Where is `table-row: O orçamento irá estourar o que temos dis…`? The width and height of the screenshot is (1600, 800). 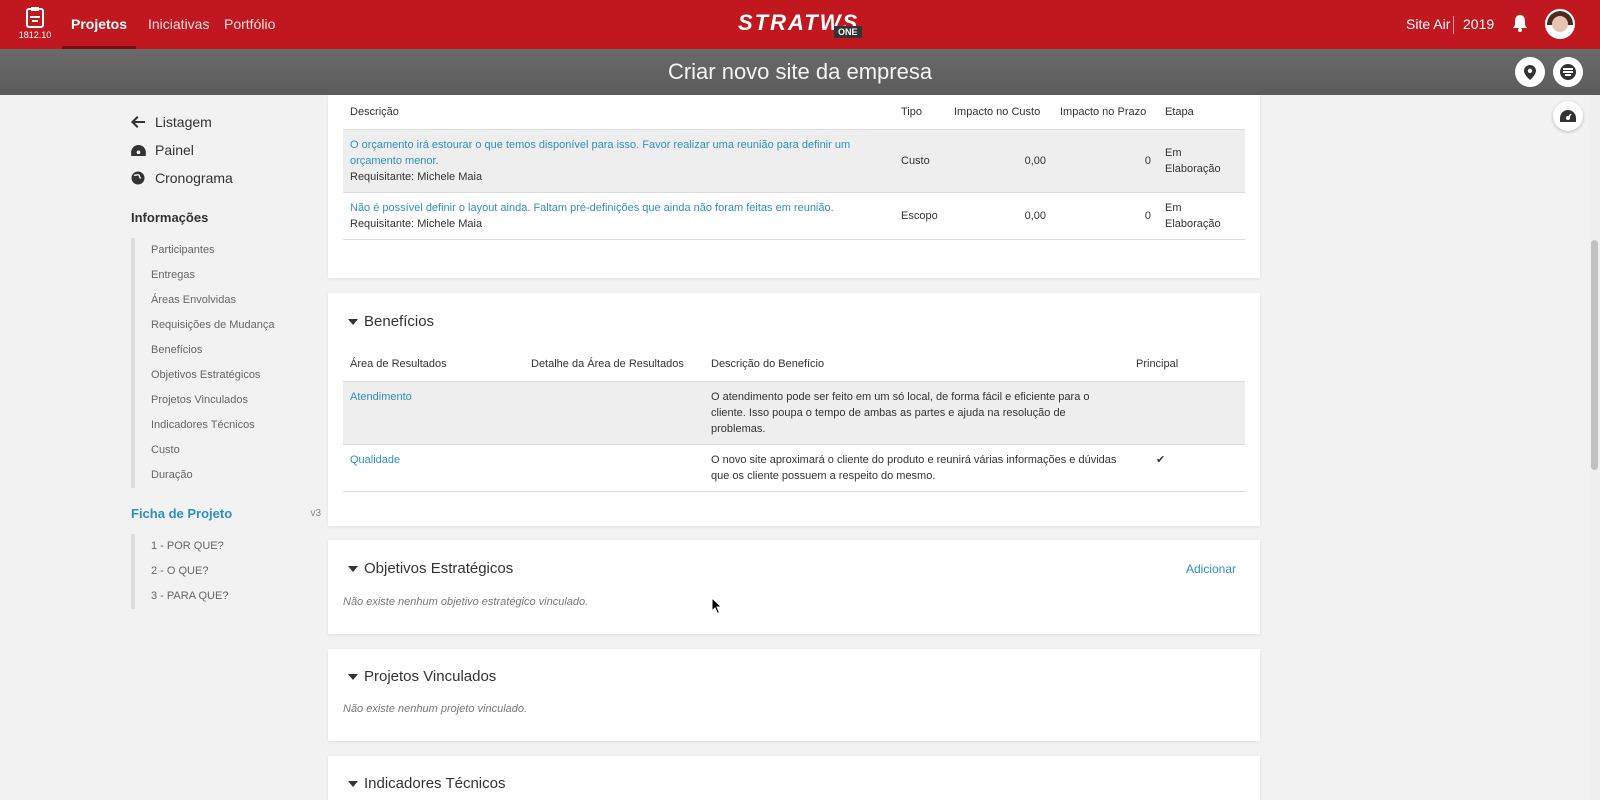 table-row: O orçamento irá estourar o que temos dis… is located at coordinates (794, 161).